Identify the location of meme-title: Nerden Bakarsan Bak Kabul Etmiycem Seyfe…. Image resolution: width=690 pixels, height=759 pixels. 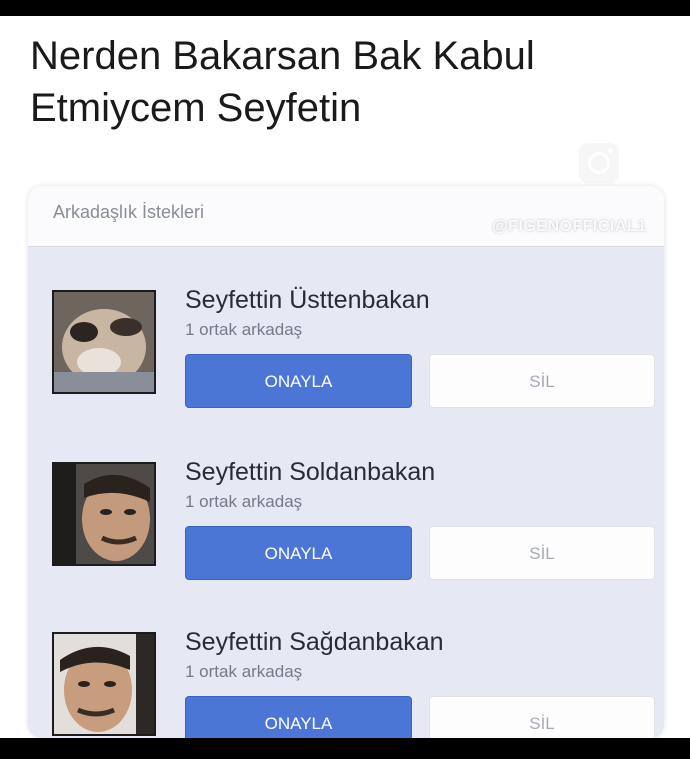
(350, 82).